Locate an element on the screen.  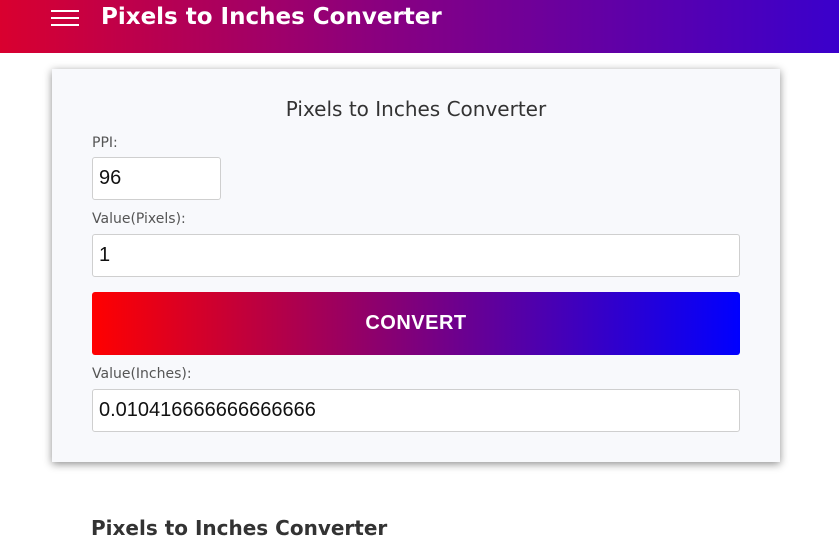
ppi-input: 96 is located at coordinates (156, 178).